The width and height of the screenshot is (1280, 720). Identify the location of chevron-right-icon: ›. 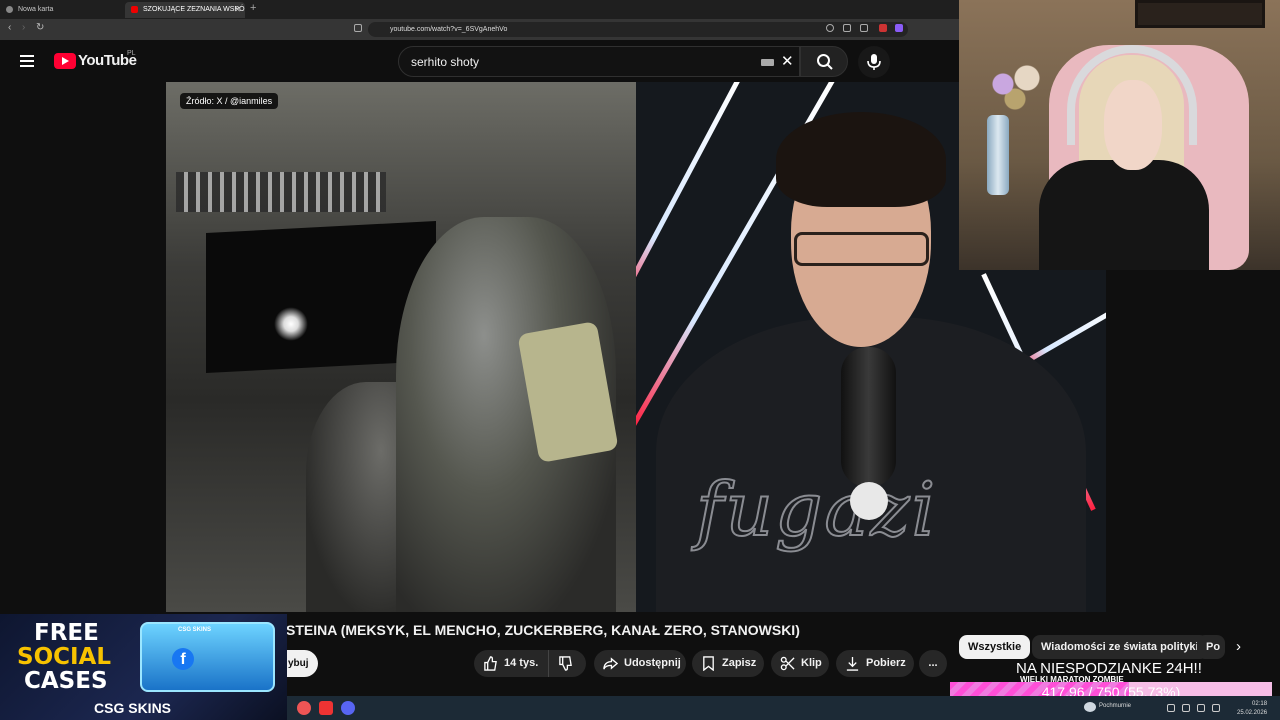
(1238, 646).